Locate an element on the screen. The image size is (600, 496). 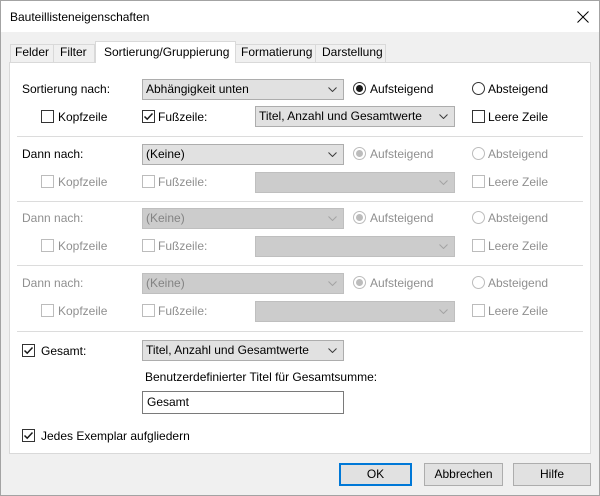
itemize-every-instance-label: Jedes Exemplar aufgliedern is located at coordinates (115, 436).